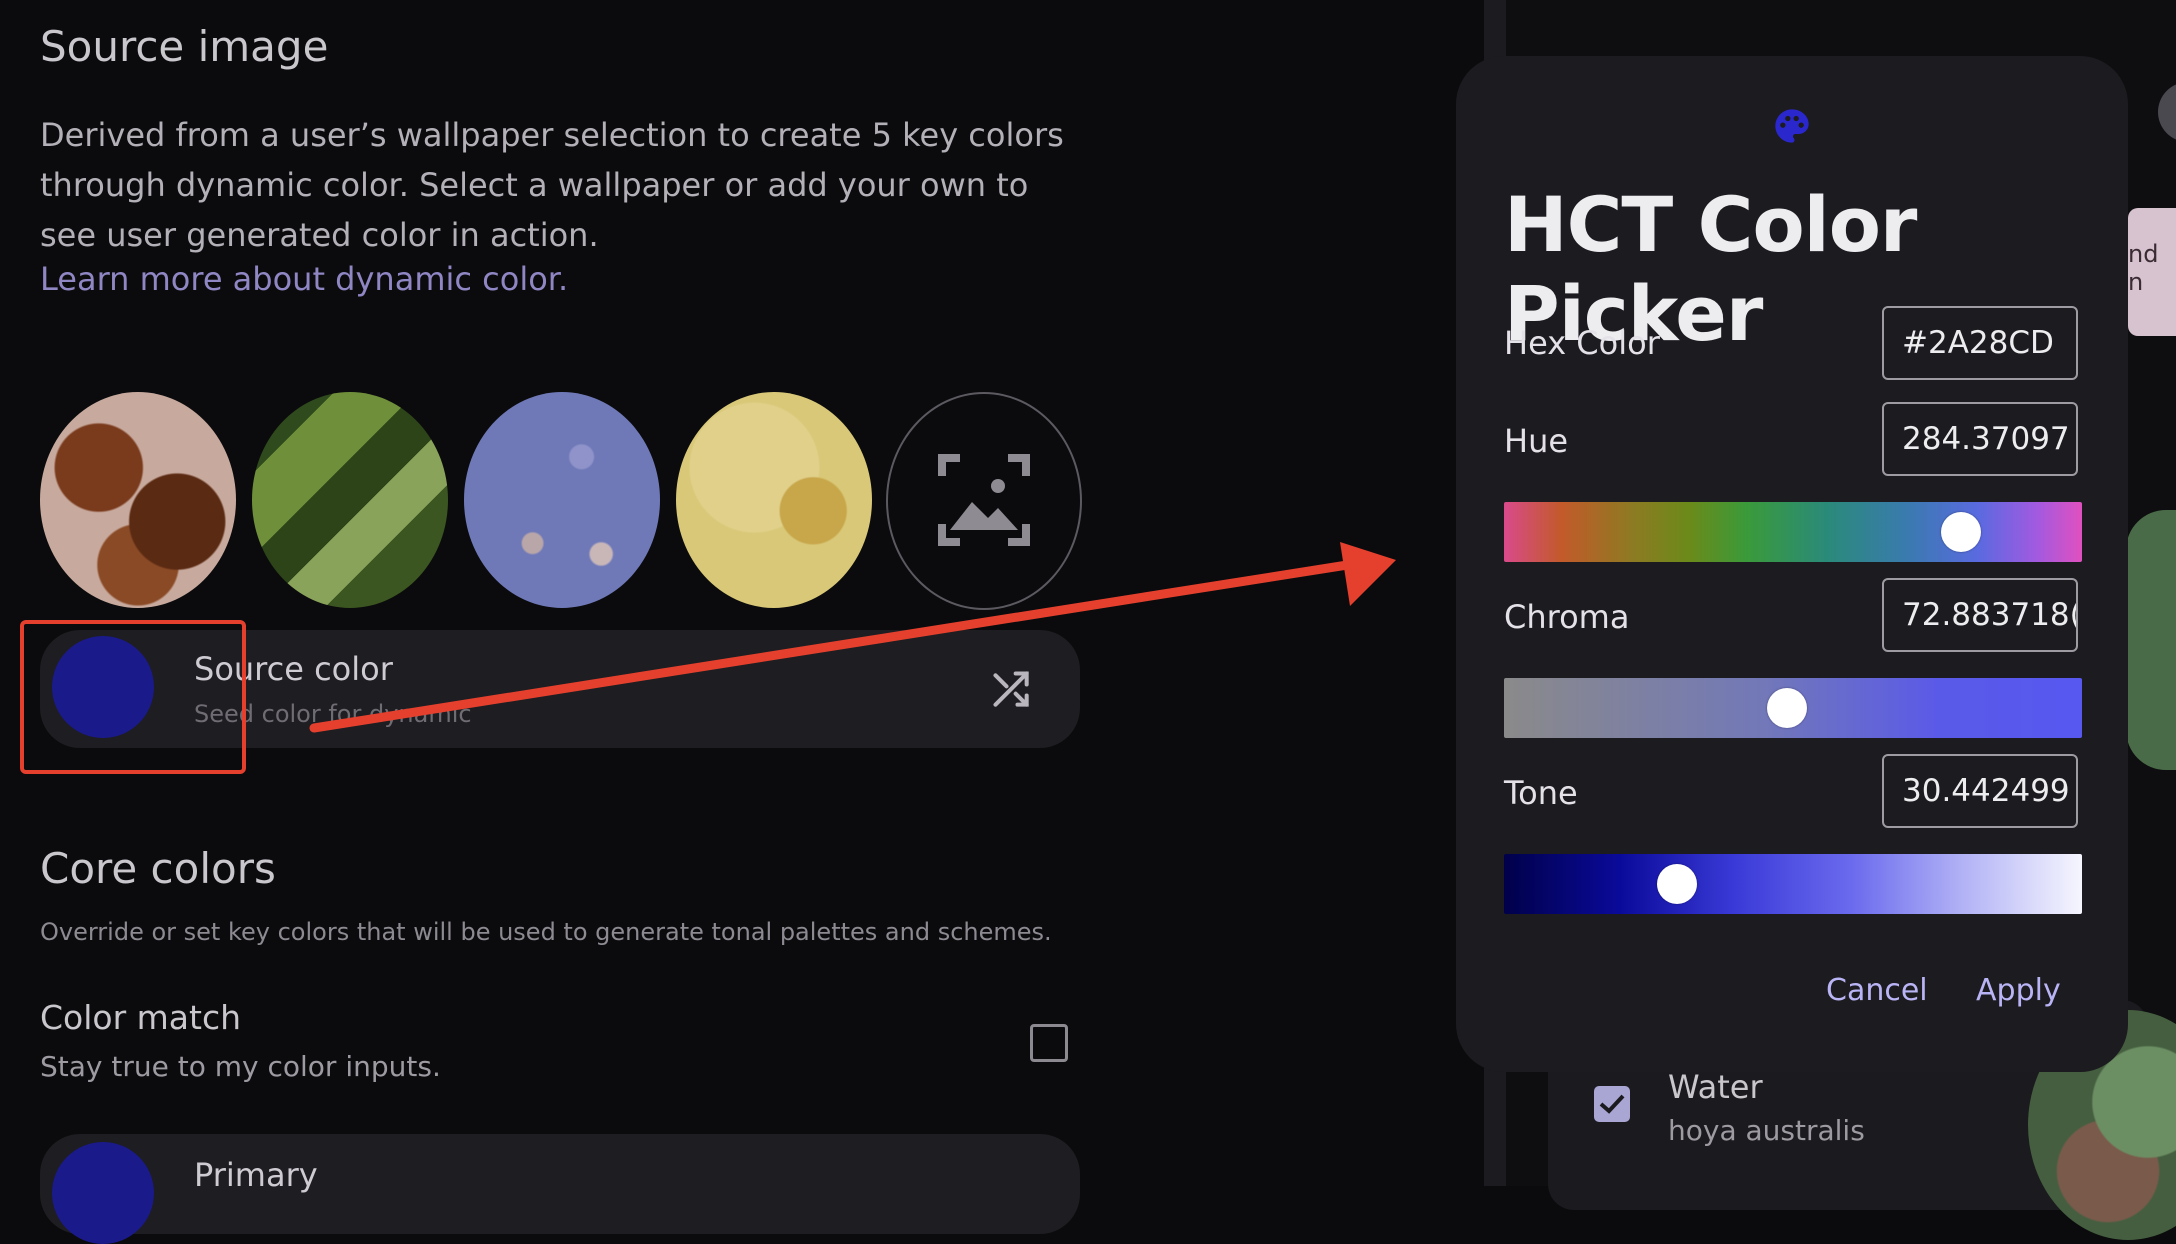 The image size is (2176, 1244). I want to click on hex-color-input: #2A28CD, so click(1980, 343).